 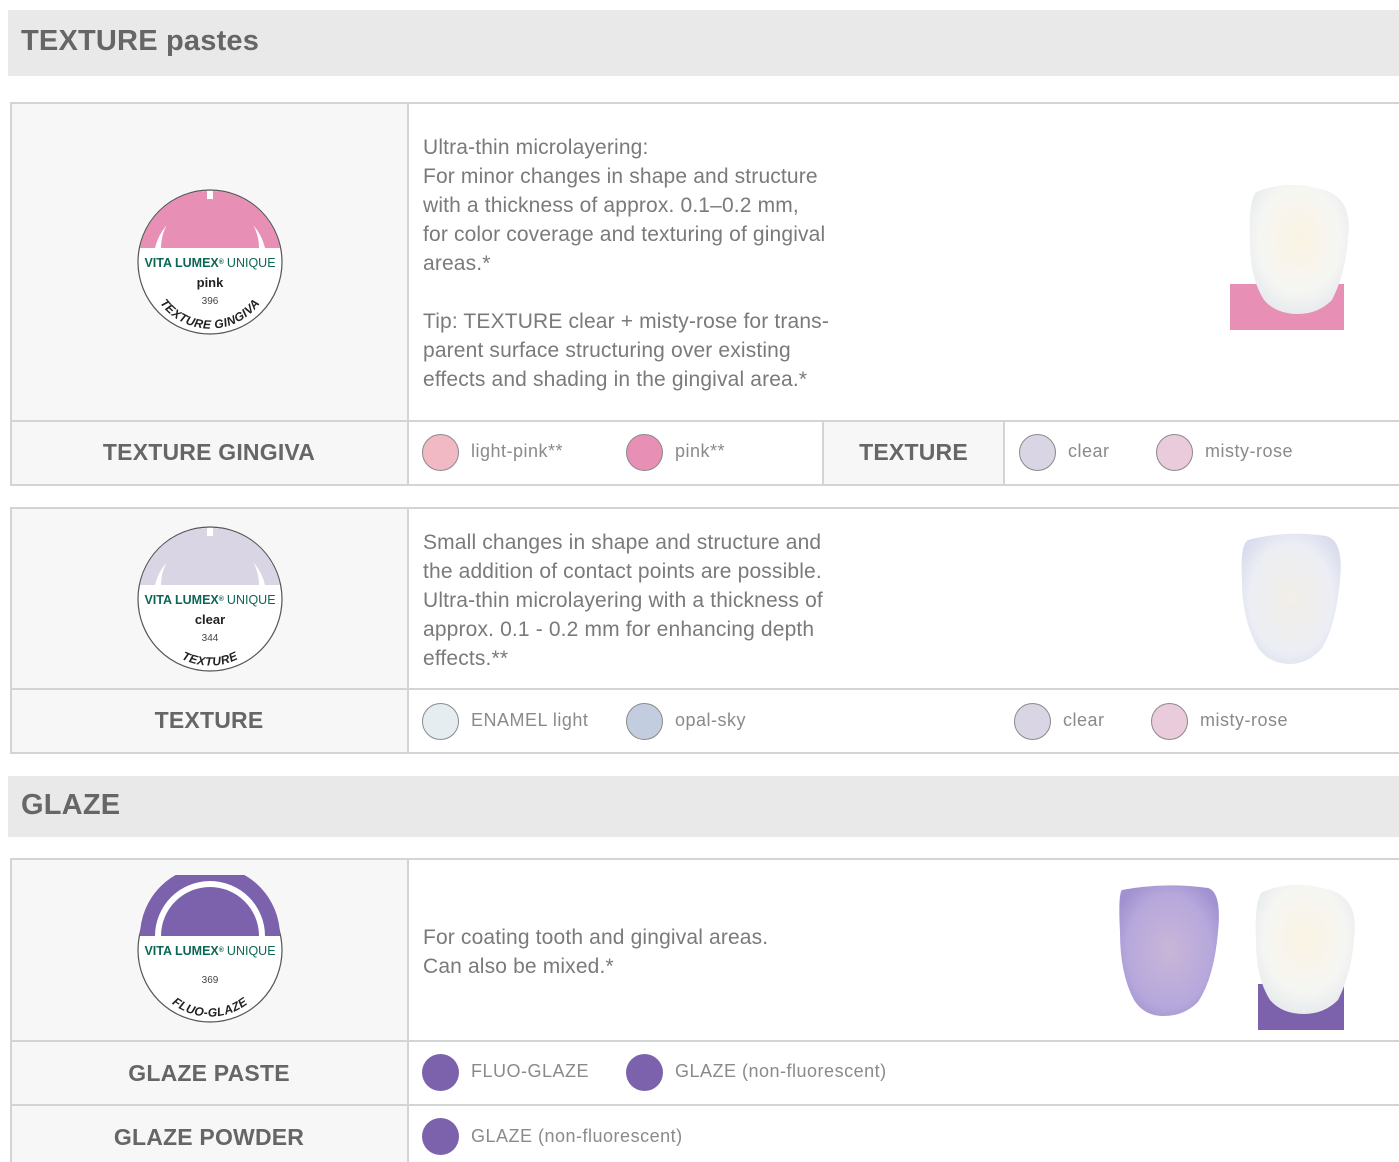 I want to click on swatch-label: light-pink**, so click(x=517, y=451).